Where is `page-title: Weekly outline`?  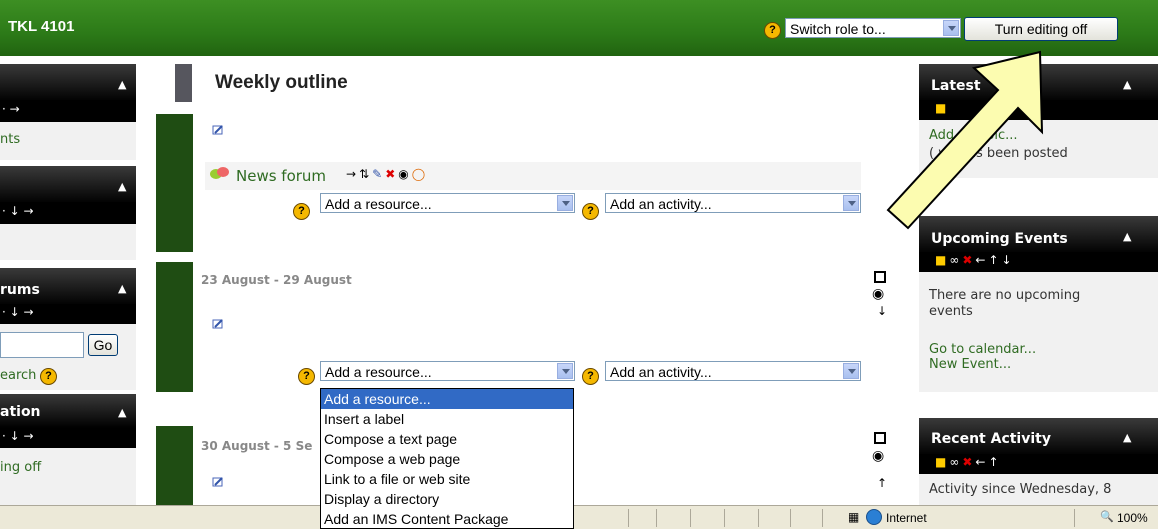 page-title: Weekly outline is located at coordinates (281, 82).